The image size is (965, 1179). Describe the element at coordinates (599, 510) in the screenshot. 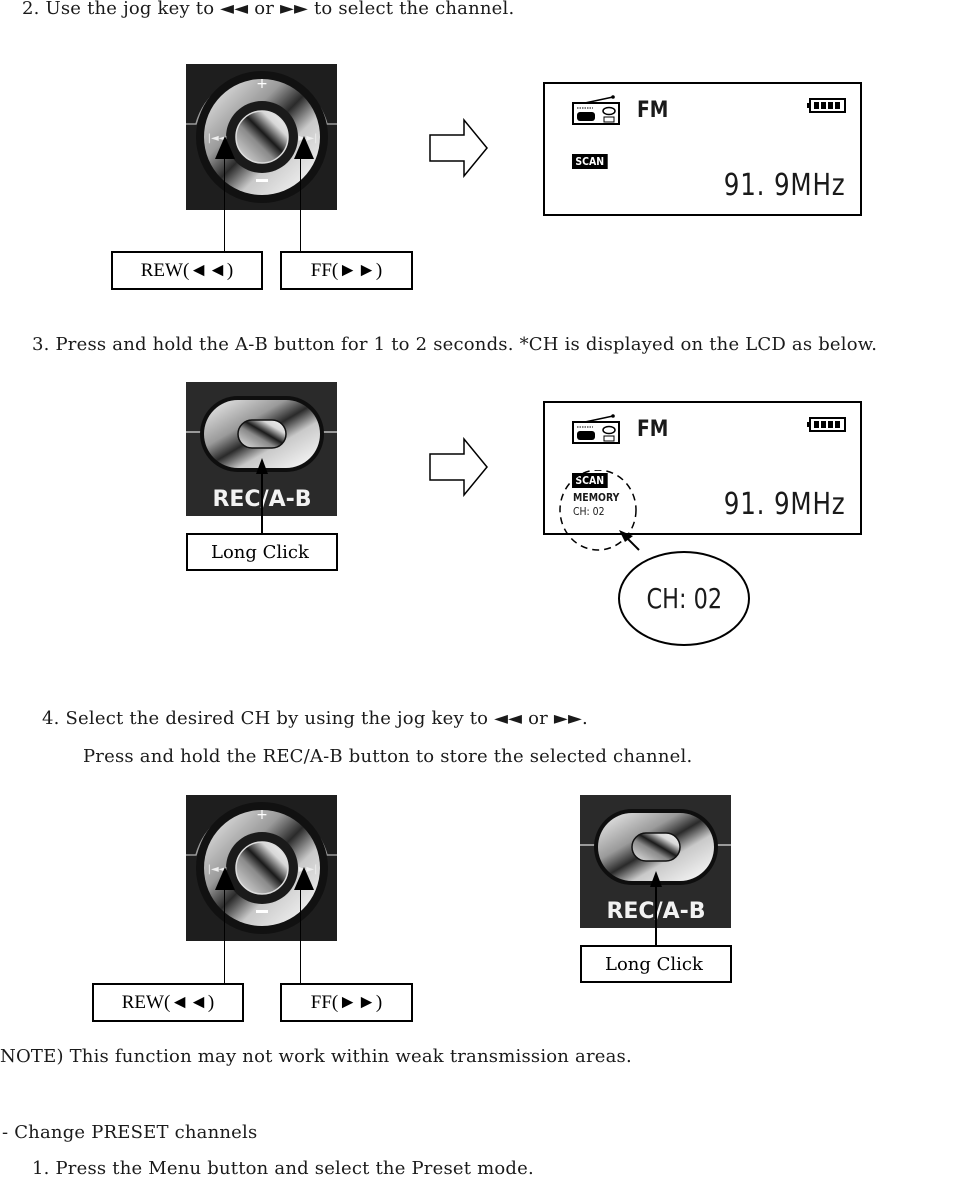

I see `highlight-dashed-circle` at that location.